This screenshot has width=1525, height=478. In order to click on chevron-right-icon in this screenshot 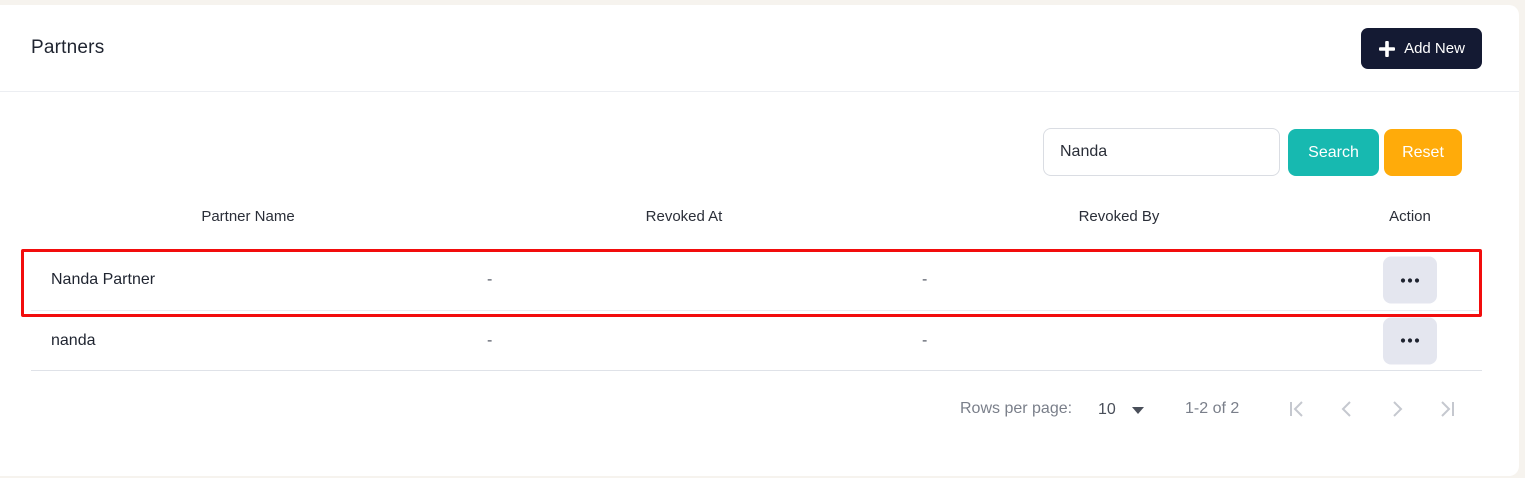, I will do `click(1398, 409)`.